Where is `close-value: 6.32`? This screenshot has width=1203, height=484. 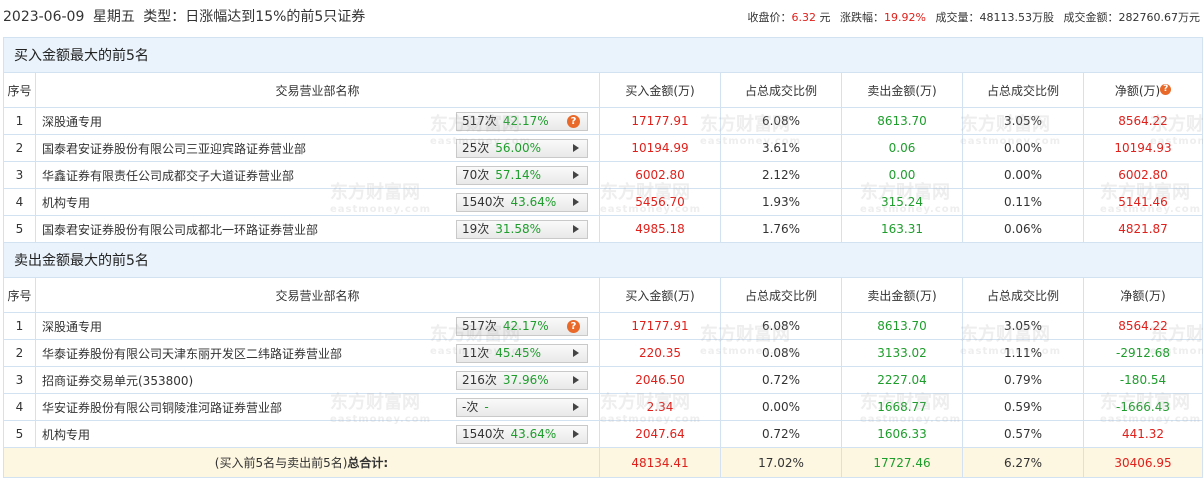 close-value: 6.32 is located at coordinates (804, 17).